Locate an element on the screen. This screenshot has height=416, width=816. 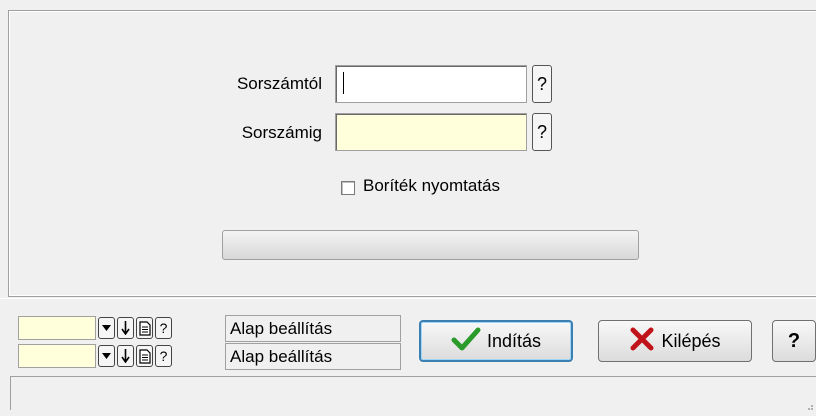
checkmark-icon is located at coordinates (466, 341).